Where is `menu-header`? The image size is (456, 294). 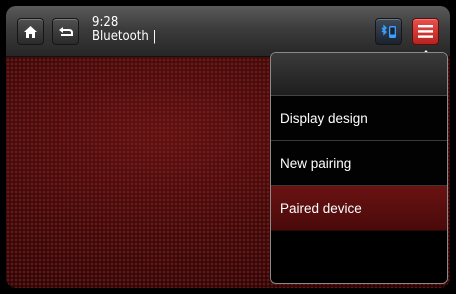
menu-header is located at coordinates (359, 74).